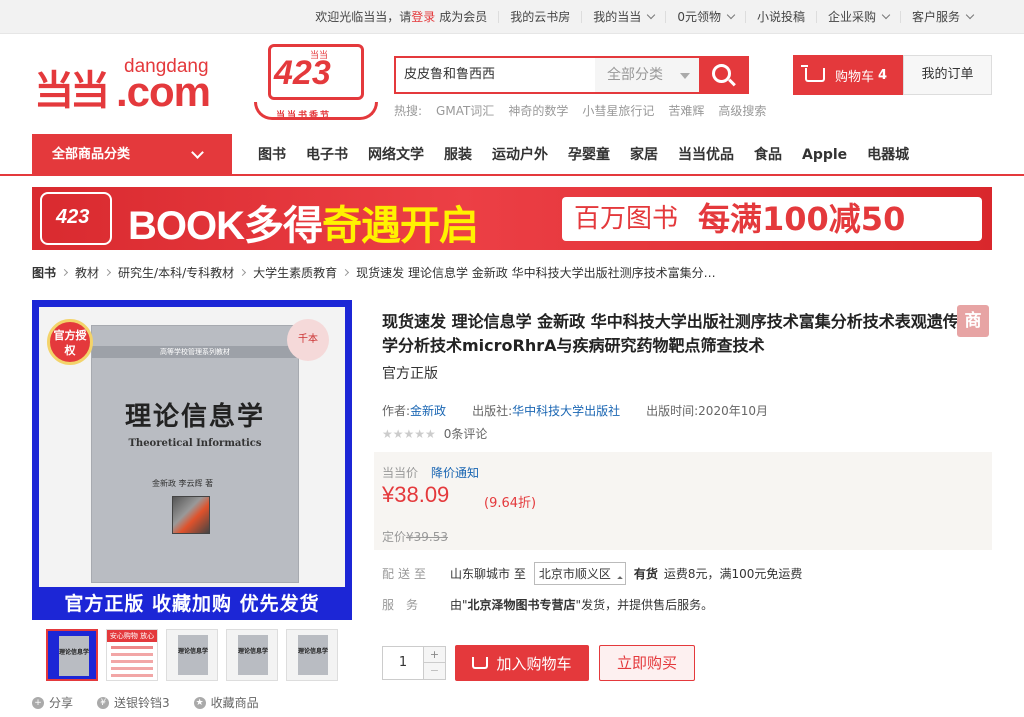 This screenshot has width=1024, height=717. What do you see at coordinates (416, 494) in the screenshot?
I see `current-price: ¥38.09` at bounding box center [416, 494].